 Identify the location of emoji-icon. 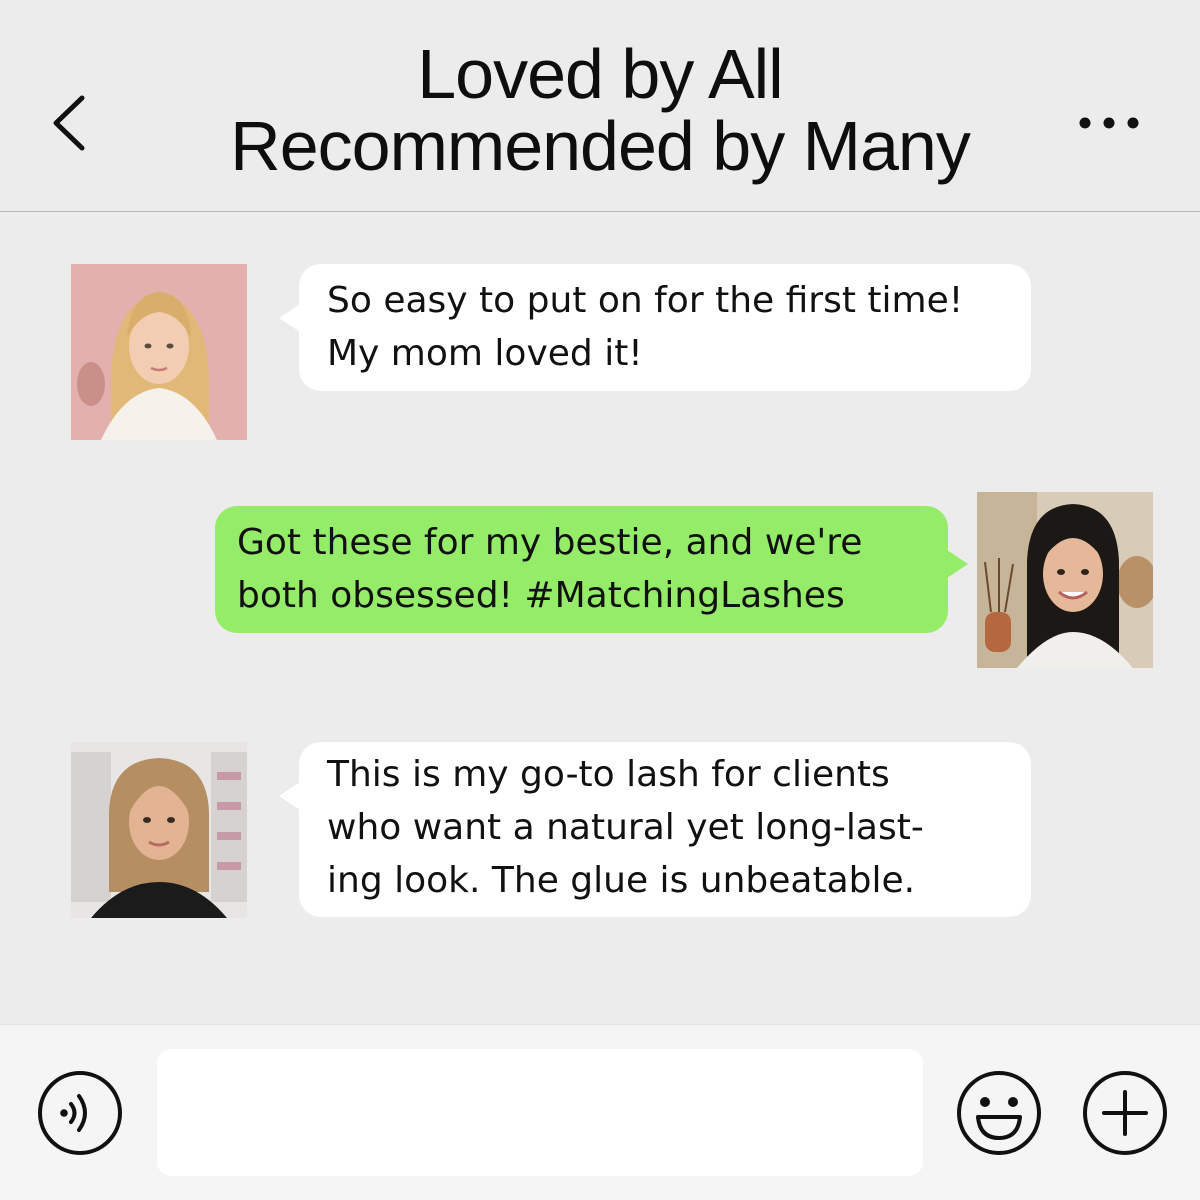
(999, 1113).